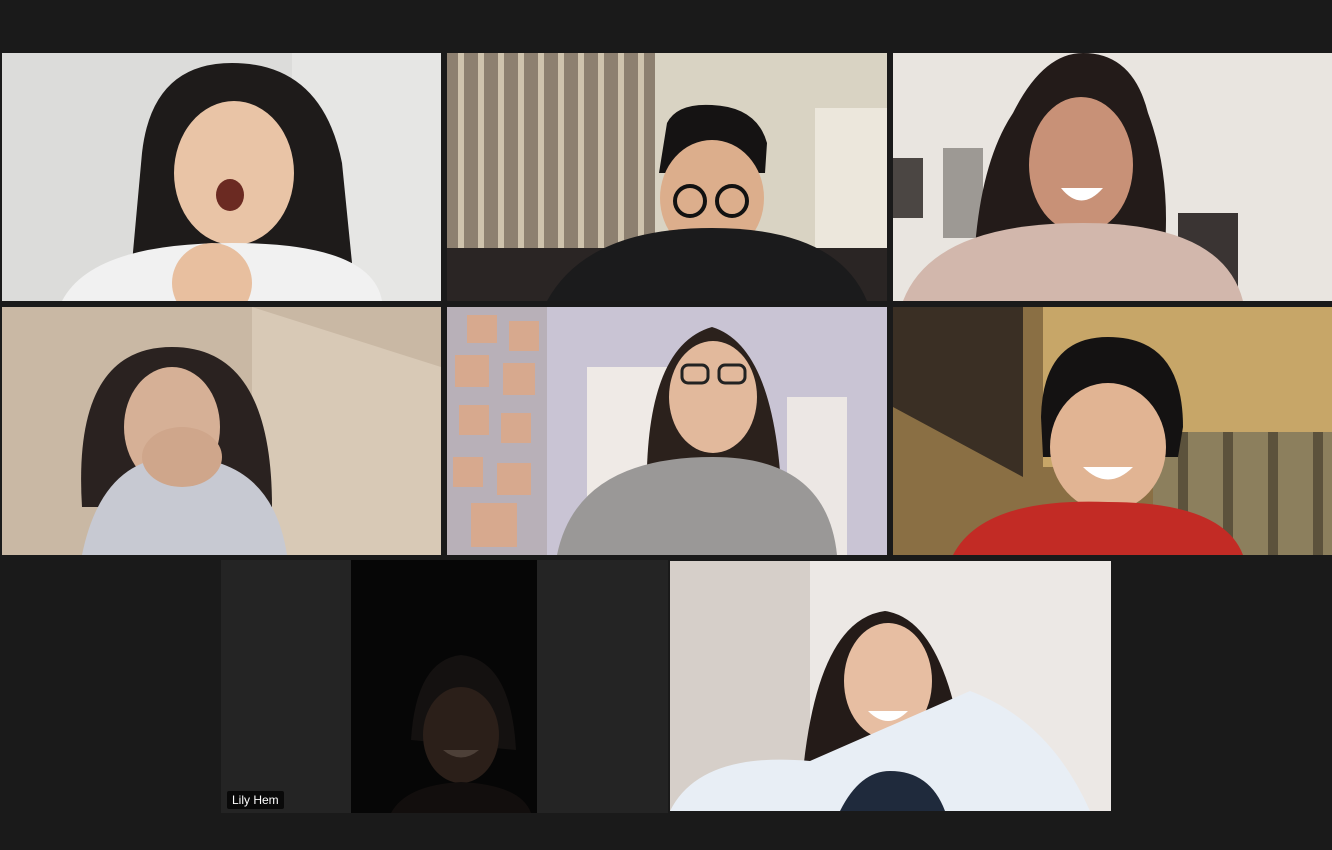 Image resolution: width=1332 pixels, height=850 pixels. I want to click on video-tile-7-active-speaker: Lily Hem, so click(444, 686).